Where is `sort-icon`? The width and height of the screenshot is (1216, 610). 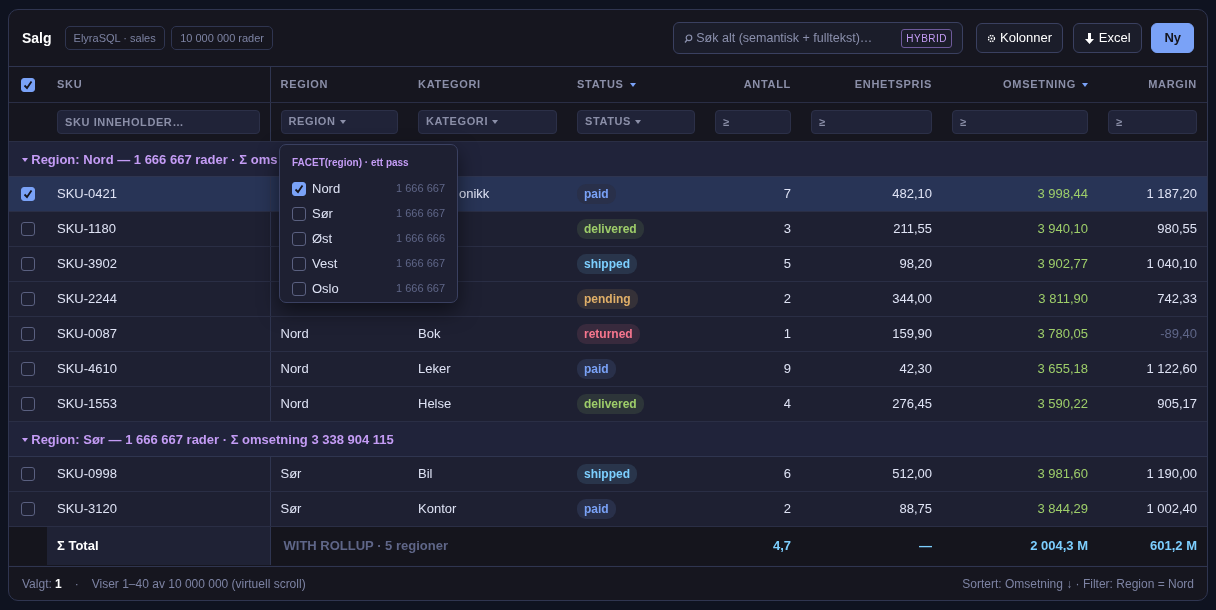
sort-icon is located at coordinates (1085, 85).